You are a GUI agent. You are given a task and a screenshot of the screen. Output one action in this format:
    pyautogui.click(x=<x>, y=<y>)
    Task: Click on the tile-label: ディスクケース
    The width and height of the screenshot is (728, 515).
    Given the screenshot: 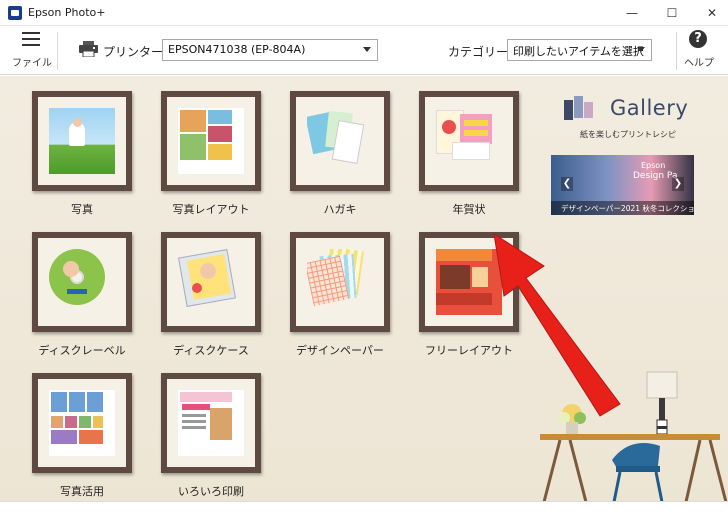 What is the action you would take?
    pyautogui.click(x=211, y=350)
    